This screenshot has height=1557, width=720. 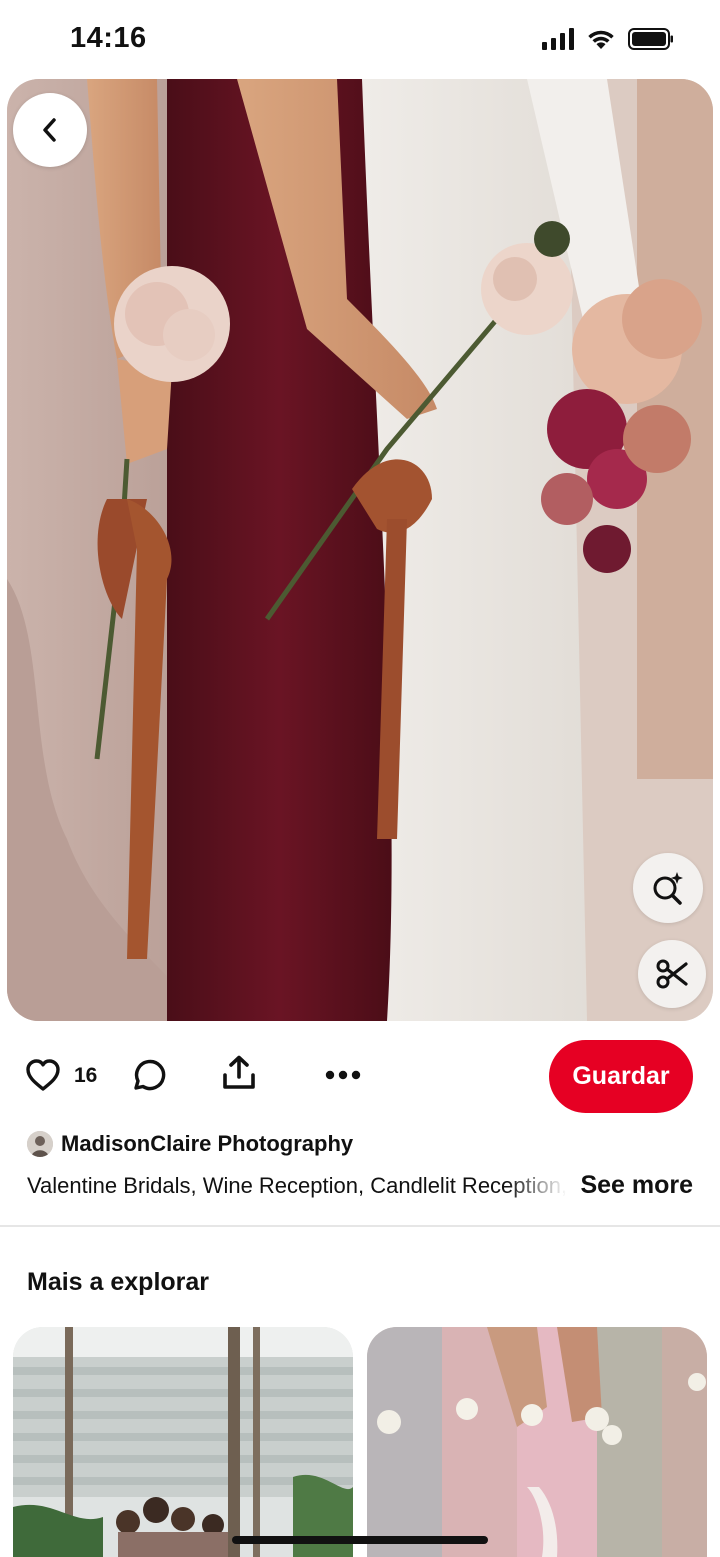 What do you see at coordinates (239, 1073) in the screenshot?
I see `share-upload-icon` at bounding box center [239, 1073].